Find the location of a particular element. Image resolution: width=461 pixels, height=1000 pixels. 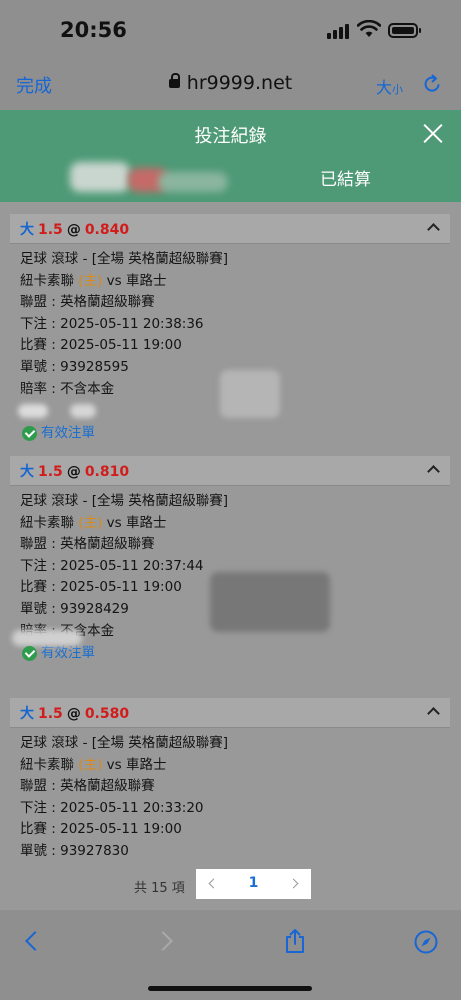

redacted-line is located at coordinates (229, 396).